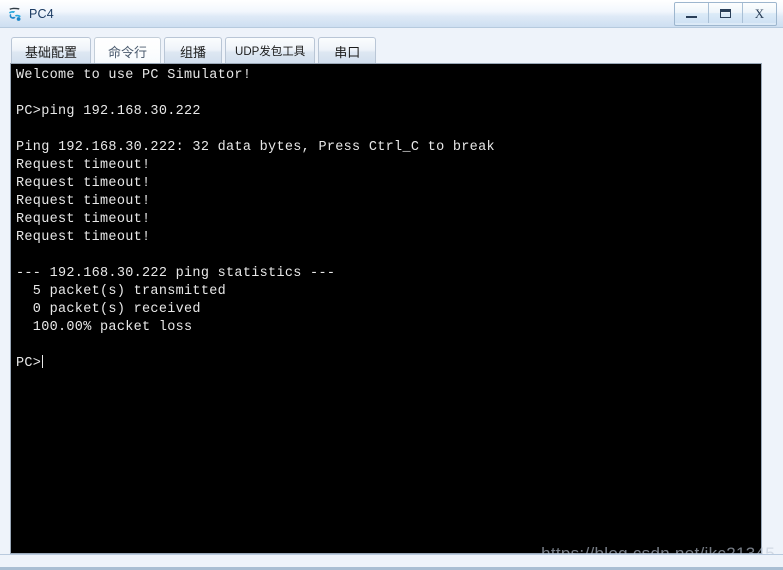  What do you see at coordinates (41, 13) in the screenshot?
I see `window-title: PC4` at bounding box center [41, 13].